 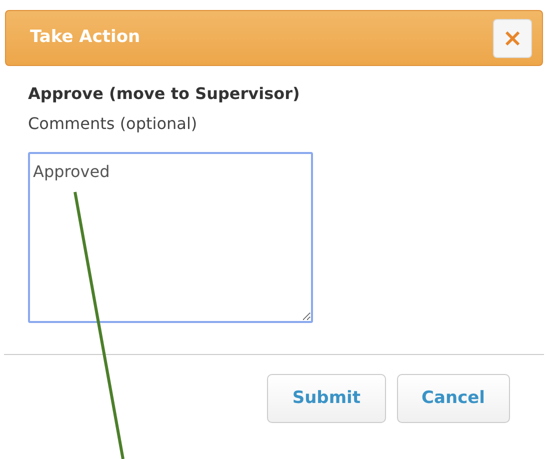 What do you see at coordinates (164, 94) in the screenshot?
I see `action-label: Approve (move to Supervisor)` at bounding box center [164, 94].